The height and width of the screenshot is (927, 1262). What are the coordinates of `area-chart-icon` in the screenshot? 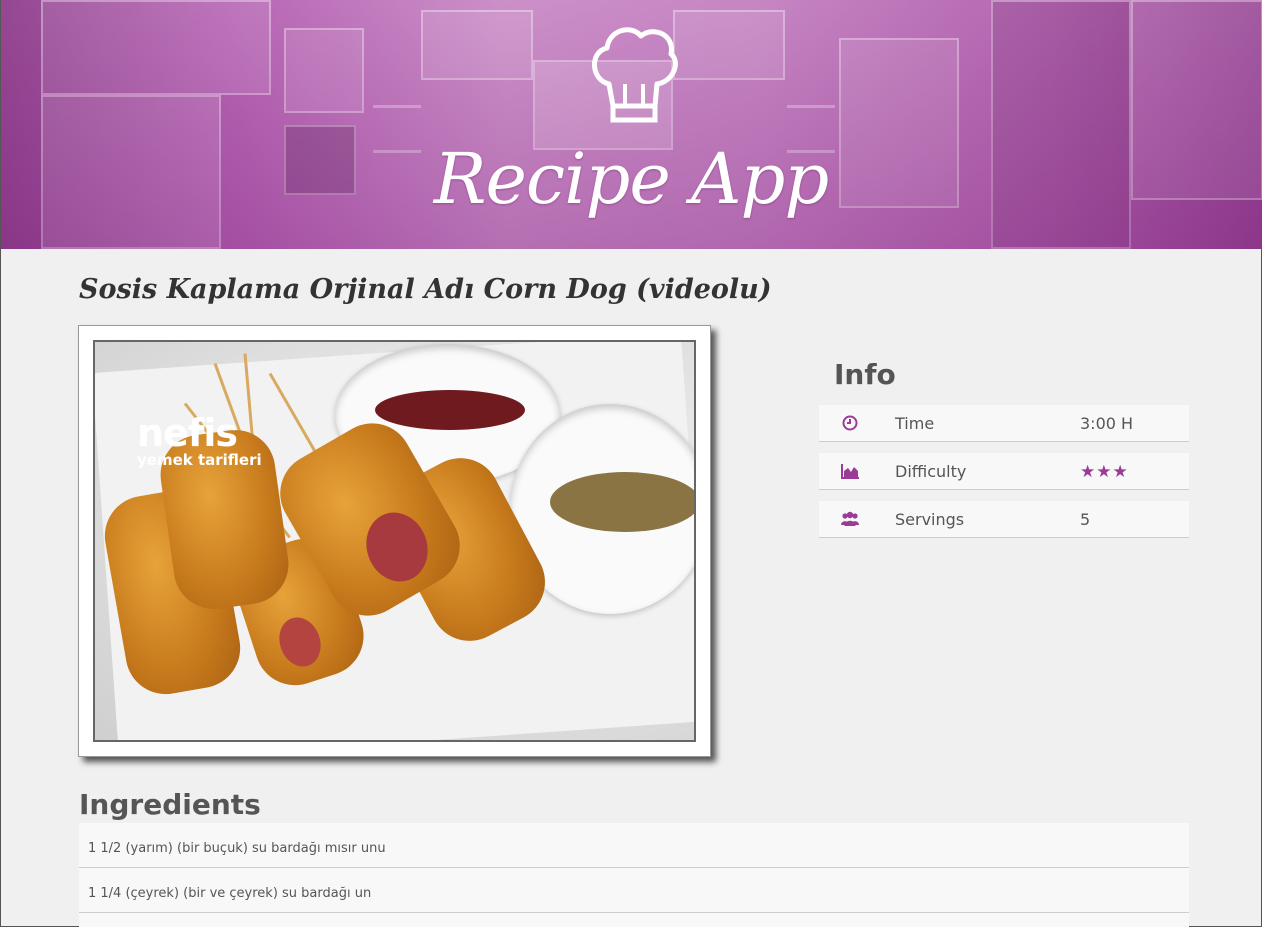 It's located at (850, 471).